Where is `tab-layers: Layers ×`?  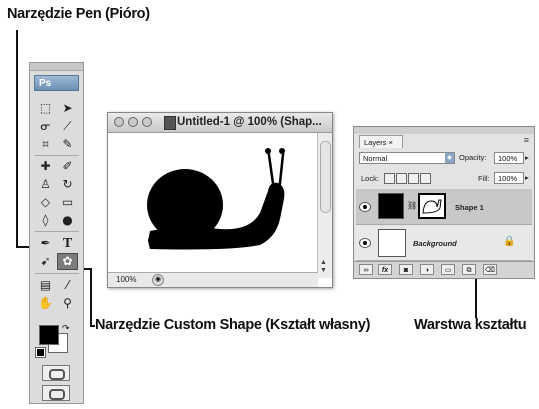
tab-layers: Layers × is located at coordinates (381, 141).